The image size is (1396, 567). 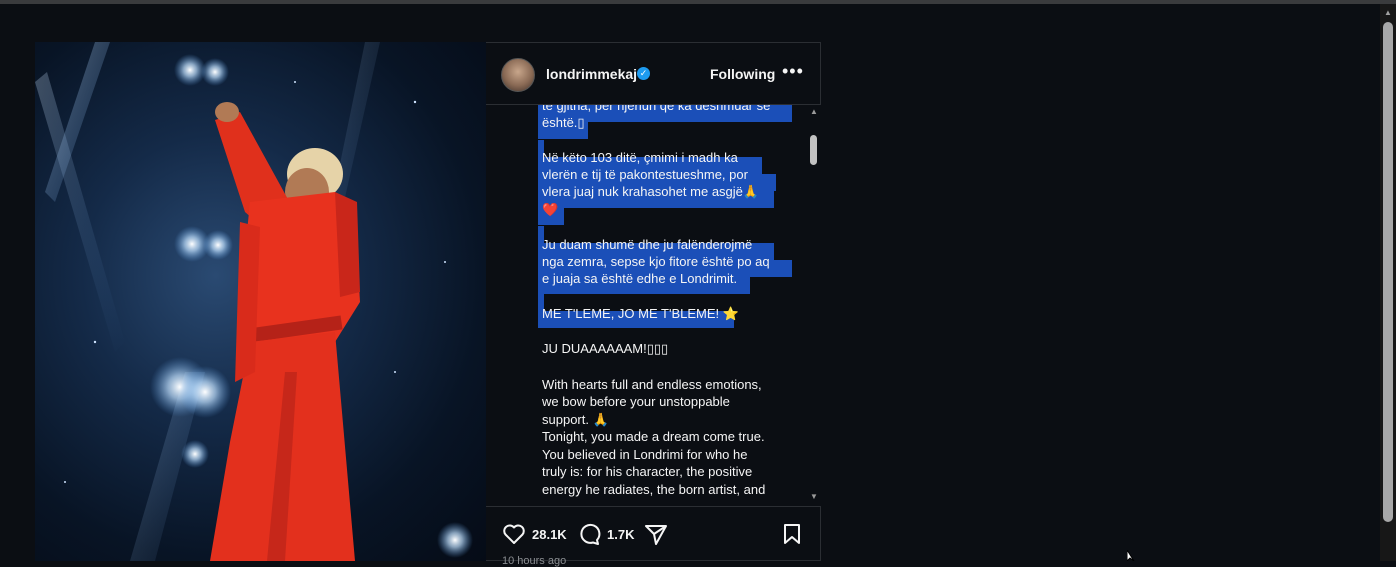 What do you see at coordinates (643, 73) in the screenshot?
I see `verified-badge-icon: ✓` at bounding box center [643, 73].